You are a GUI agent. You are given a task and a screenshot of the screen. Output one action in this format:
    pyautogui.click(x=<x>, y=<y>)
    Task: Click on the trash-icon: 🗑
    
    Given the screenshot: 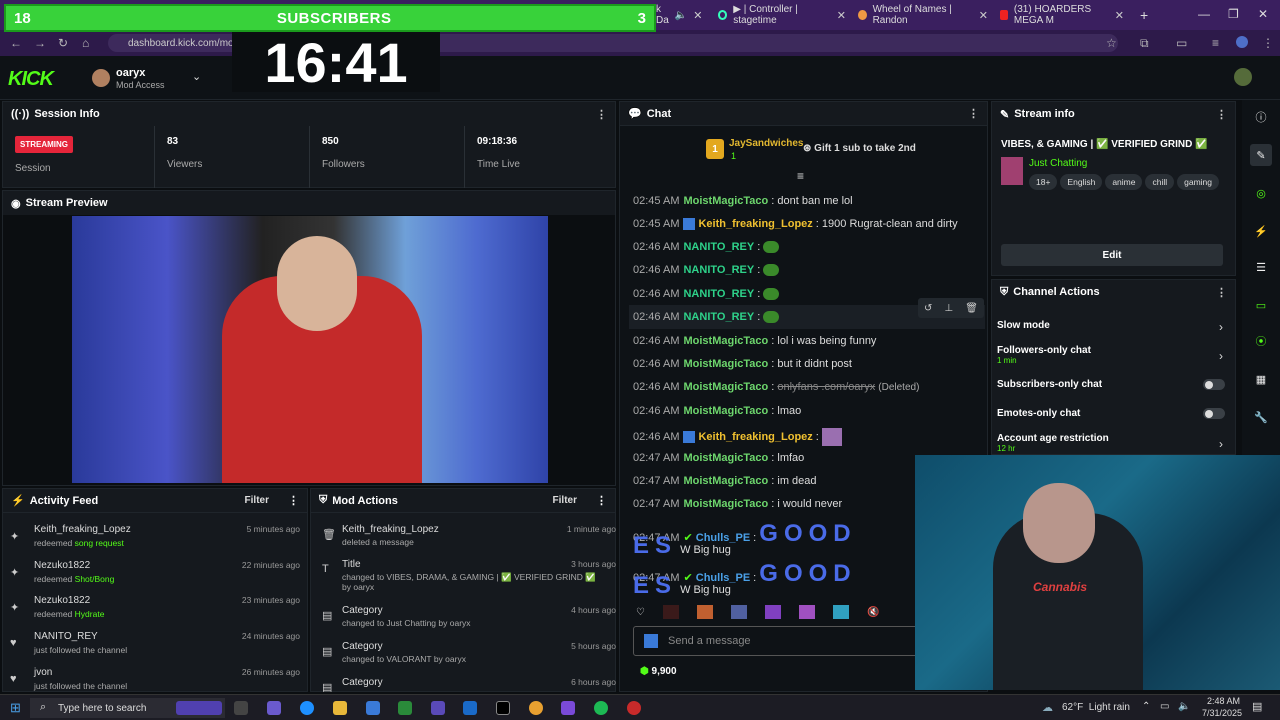 What is the action you would take?
    pyautogui.click(x=971, y=308)
    